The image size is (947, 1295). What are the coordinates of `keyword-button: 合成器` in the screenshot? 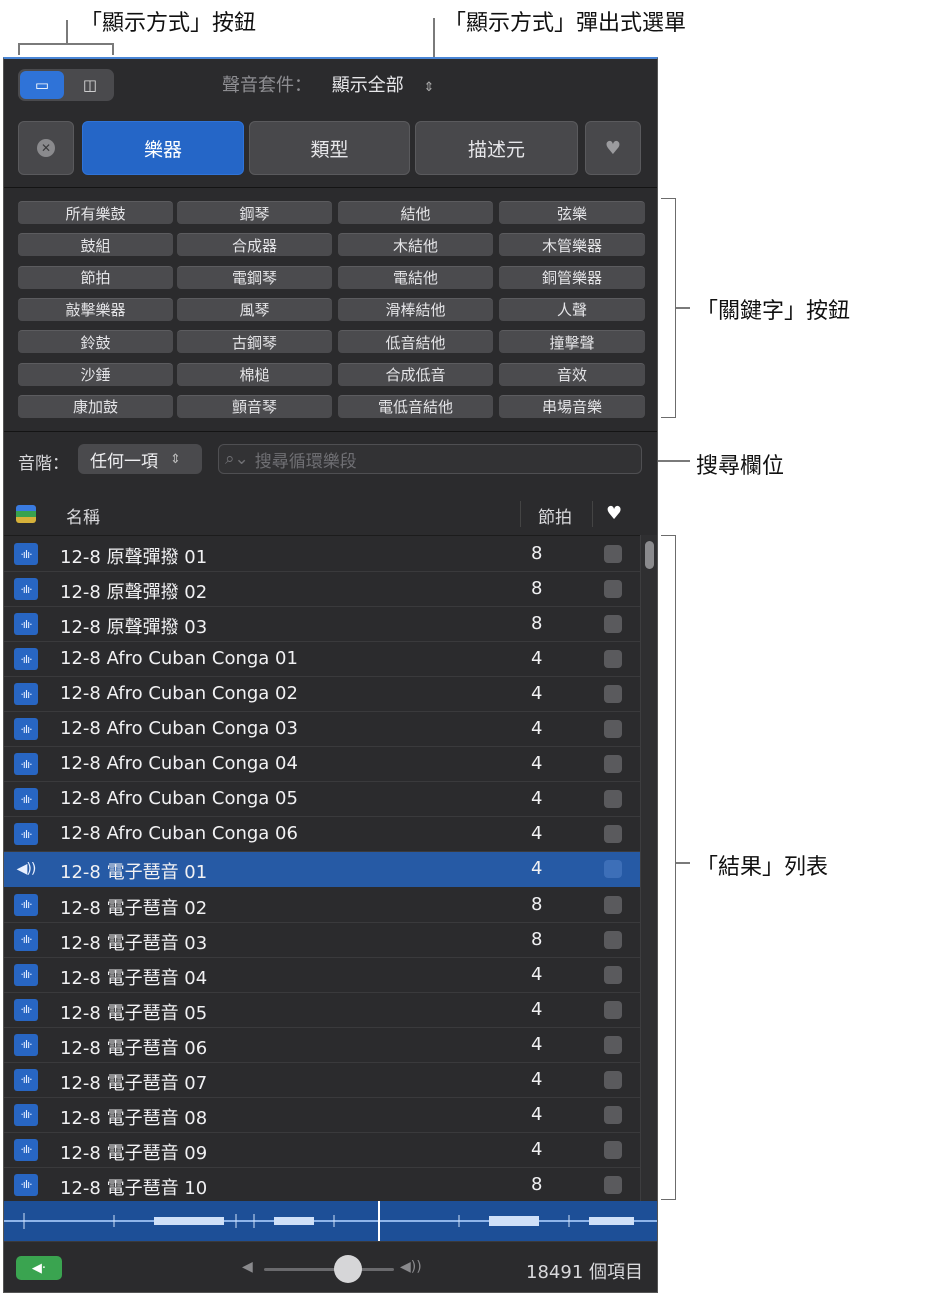 It's located at (254, 245).